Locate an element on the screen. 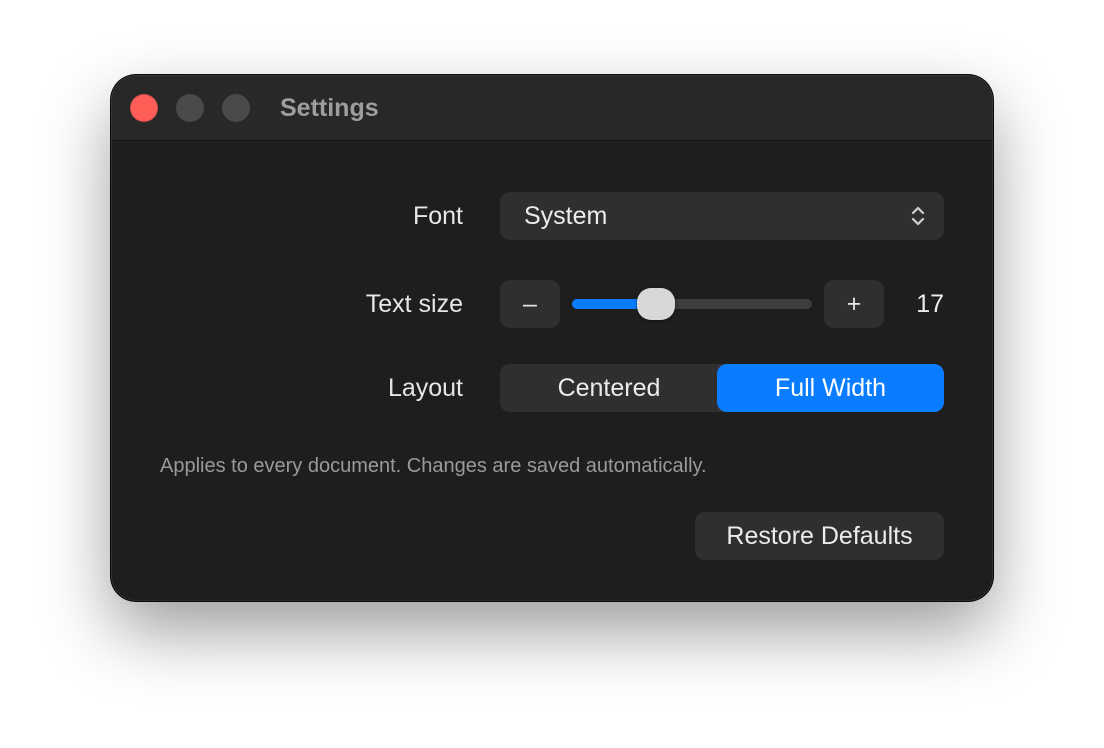 This screenshot has height=748, width=1104. layout-label: Layout is located at coordinates (425, 388).